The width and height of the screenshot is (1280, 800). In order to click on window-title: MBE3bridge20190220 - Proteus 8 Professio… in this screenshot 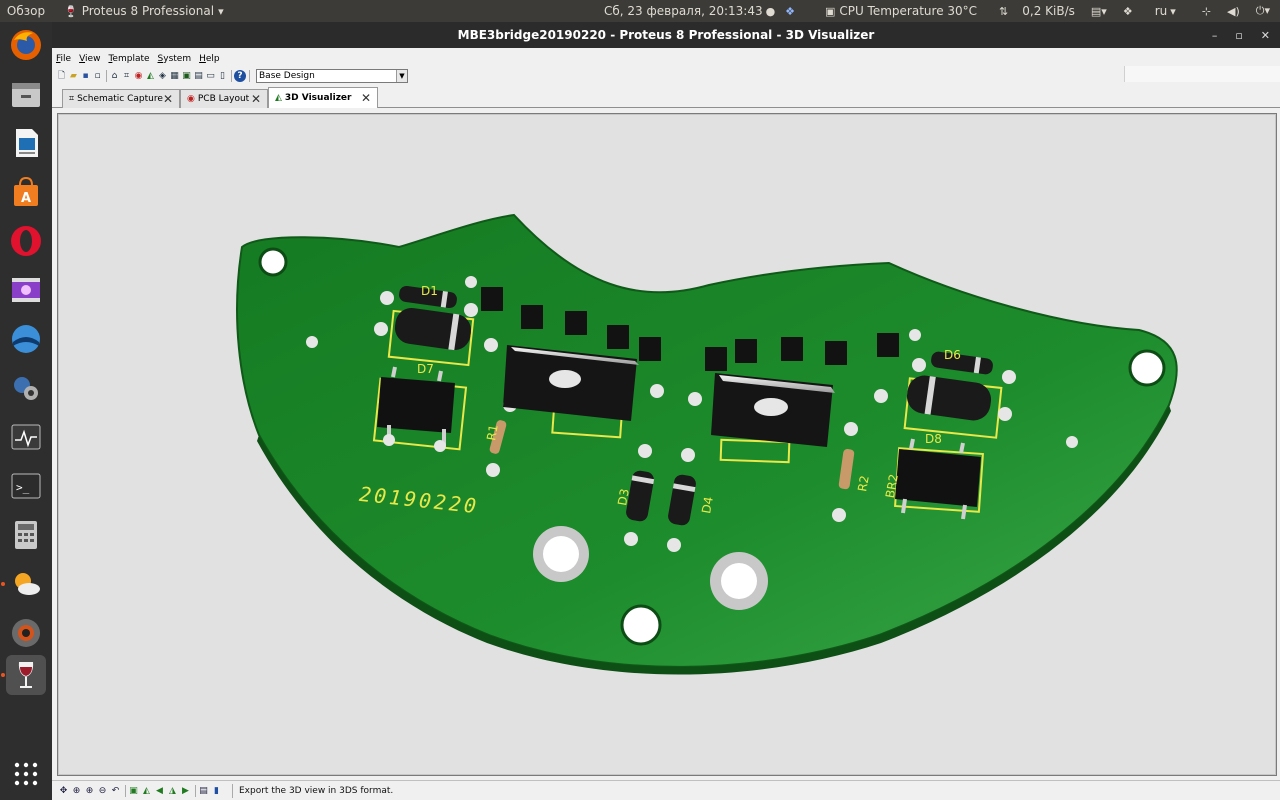, I will do `click(666, 35)`.